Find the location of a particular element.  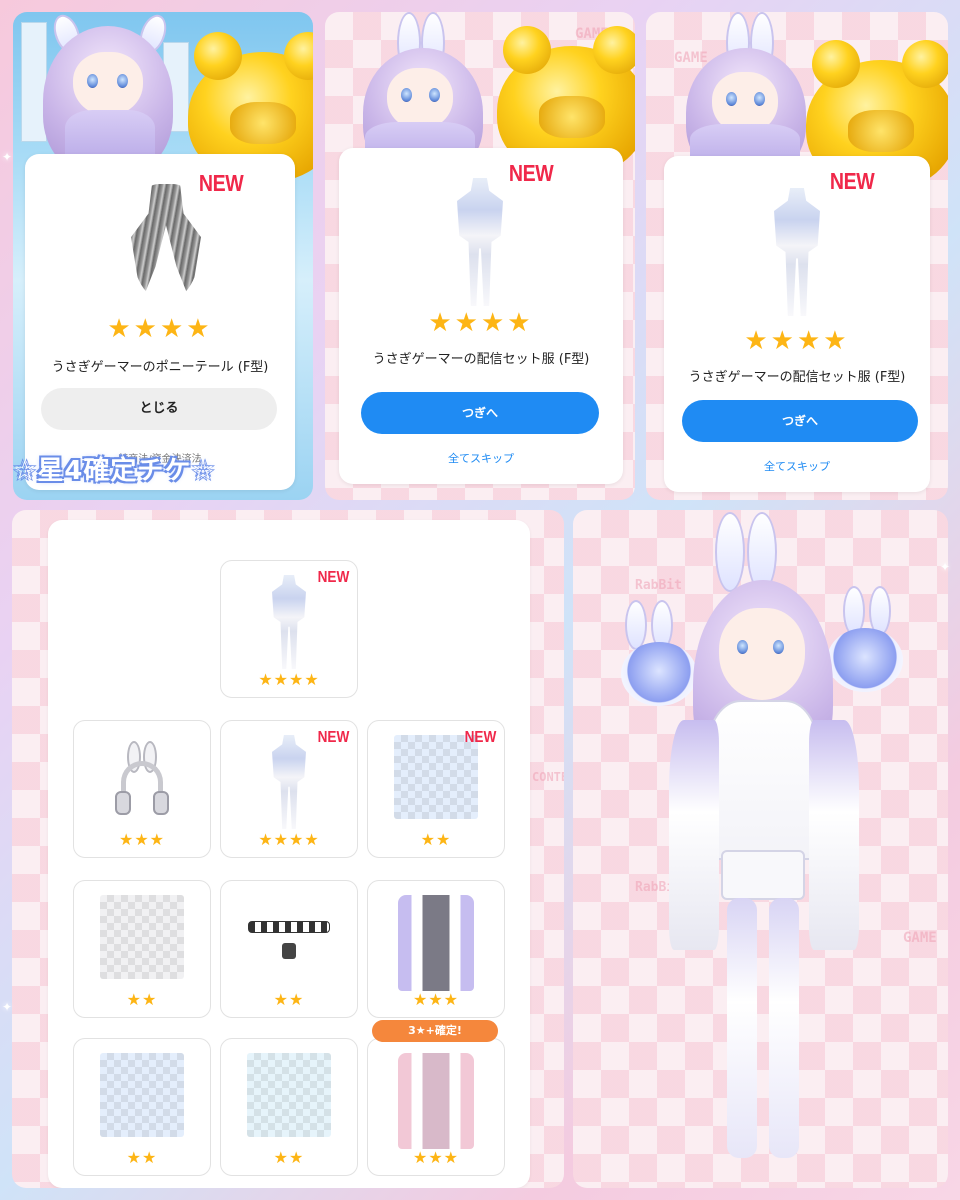

avatar-leg-right is located at coordinates (784, 1028).